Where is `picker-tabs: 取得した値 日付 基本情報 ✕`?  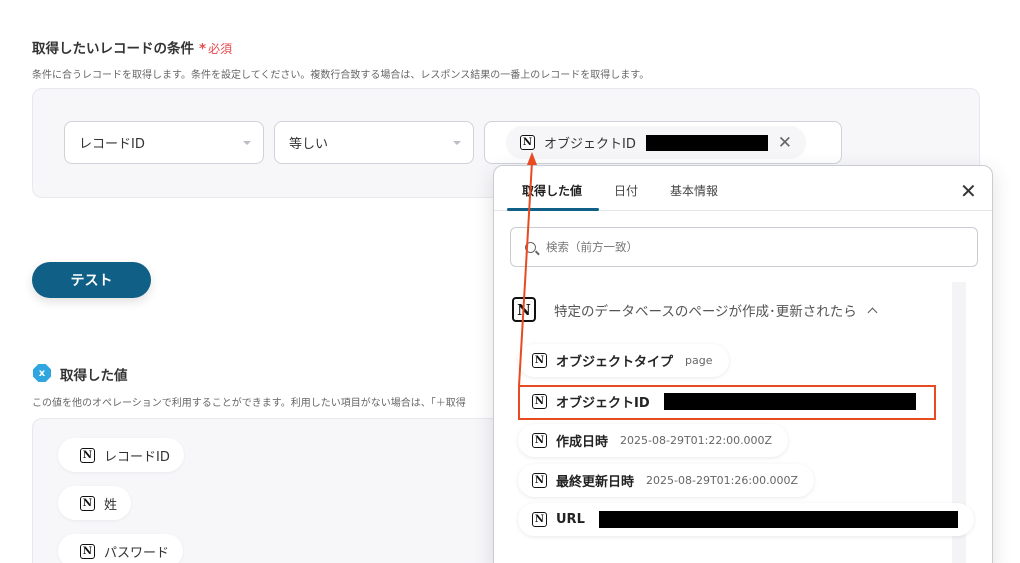
picker-tabs: 取得した値 日付 基本情報 ✕ is located at coordinates (743, 188).